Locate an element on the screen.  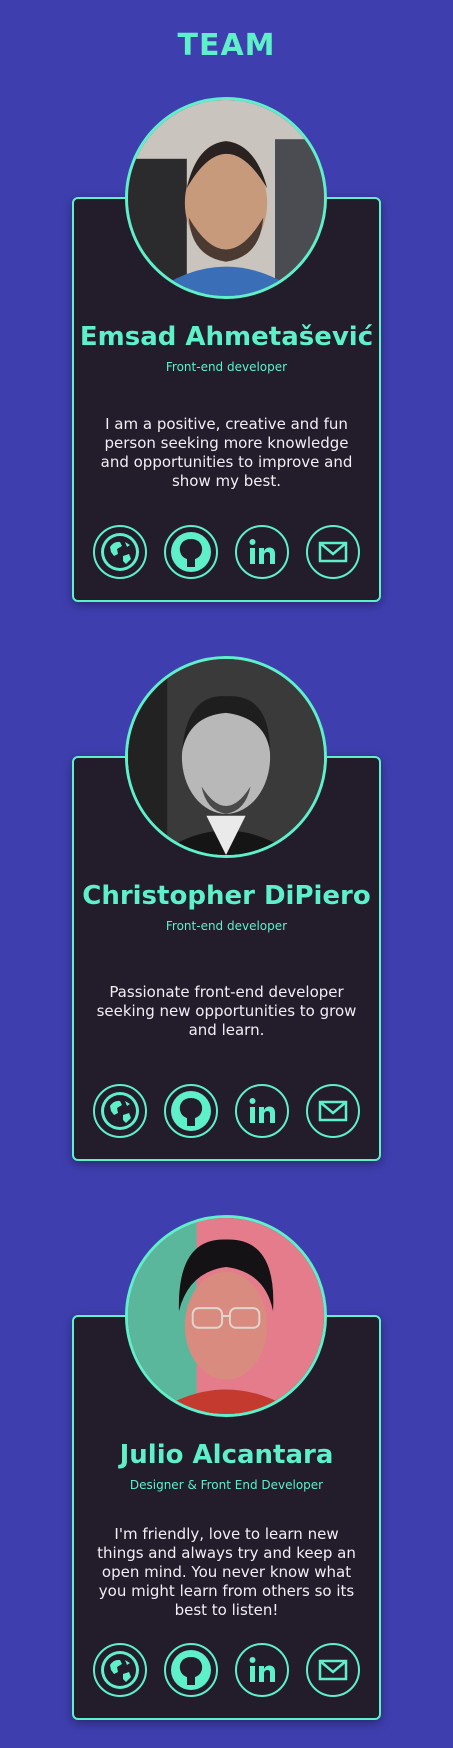
member-name: Julio Alcantara is located at coordinates (226, 1455).